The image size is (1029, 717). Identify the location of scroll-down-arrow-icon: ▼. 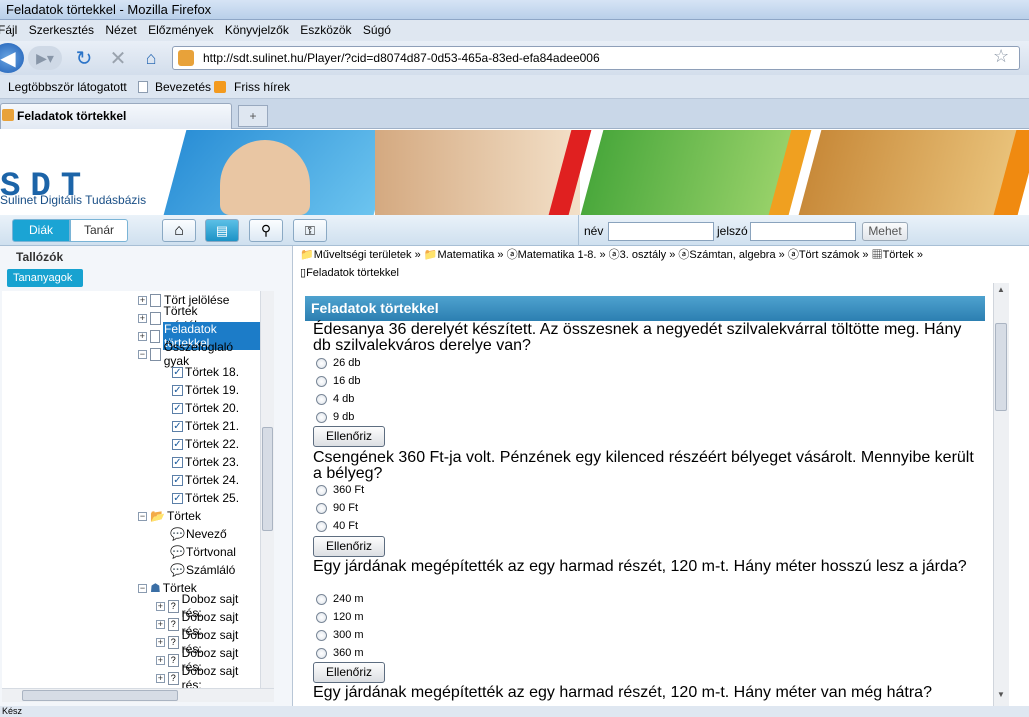
(1001, 695).